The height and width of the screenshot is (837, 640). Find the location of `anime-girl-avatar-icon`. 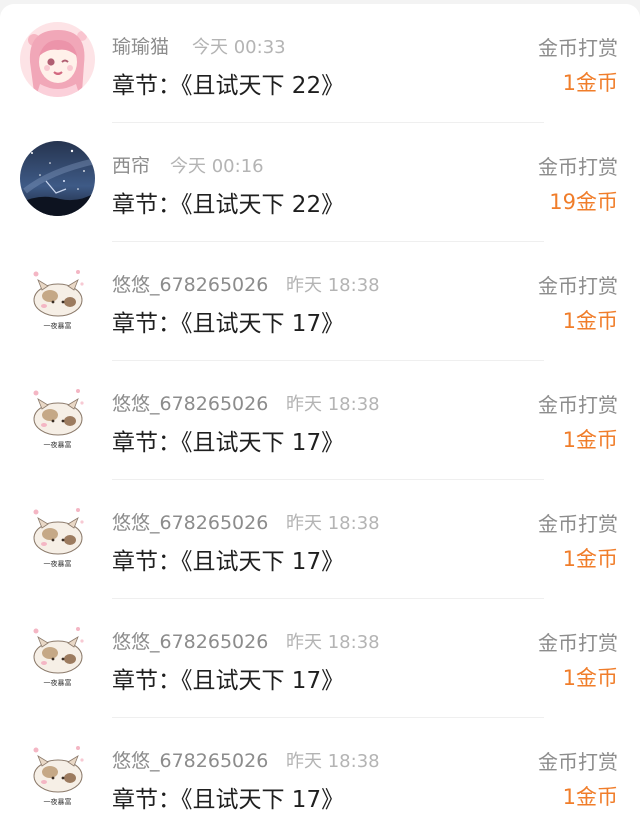

anime-girl-avatar-icon is located at coordinates (57, 59).